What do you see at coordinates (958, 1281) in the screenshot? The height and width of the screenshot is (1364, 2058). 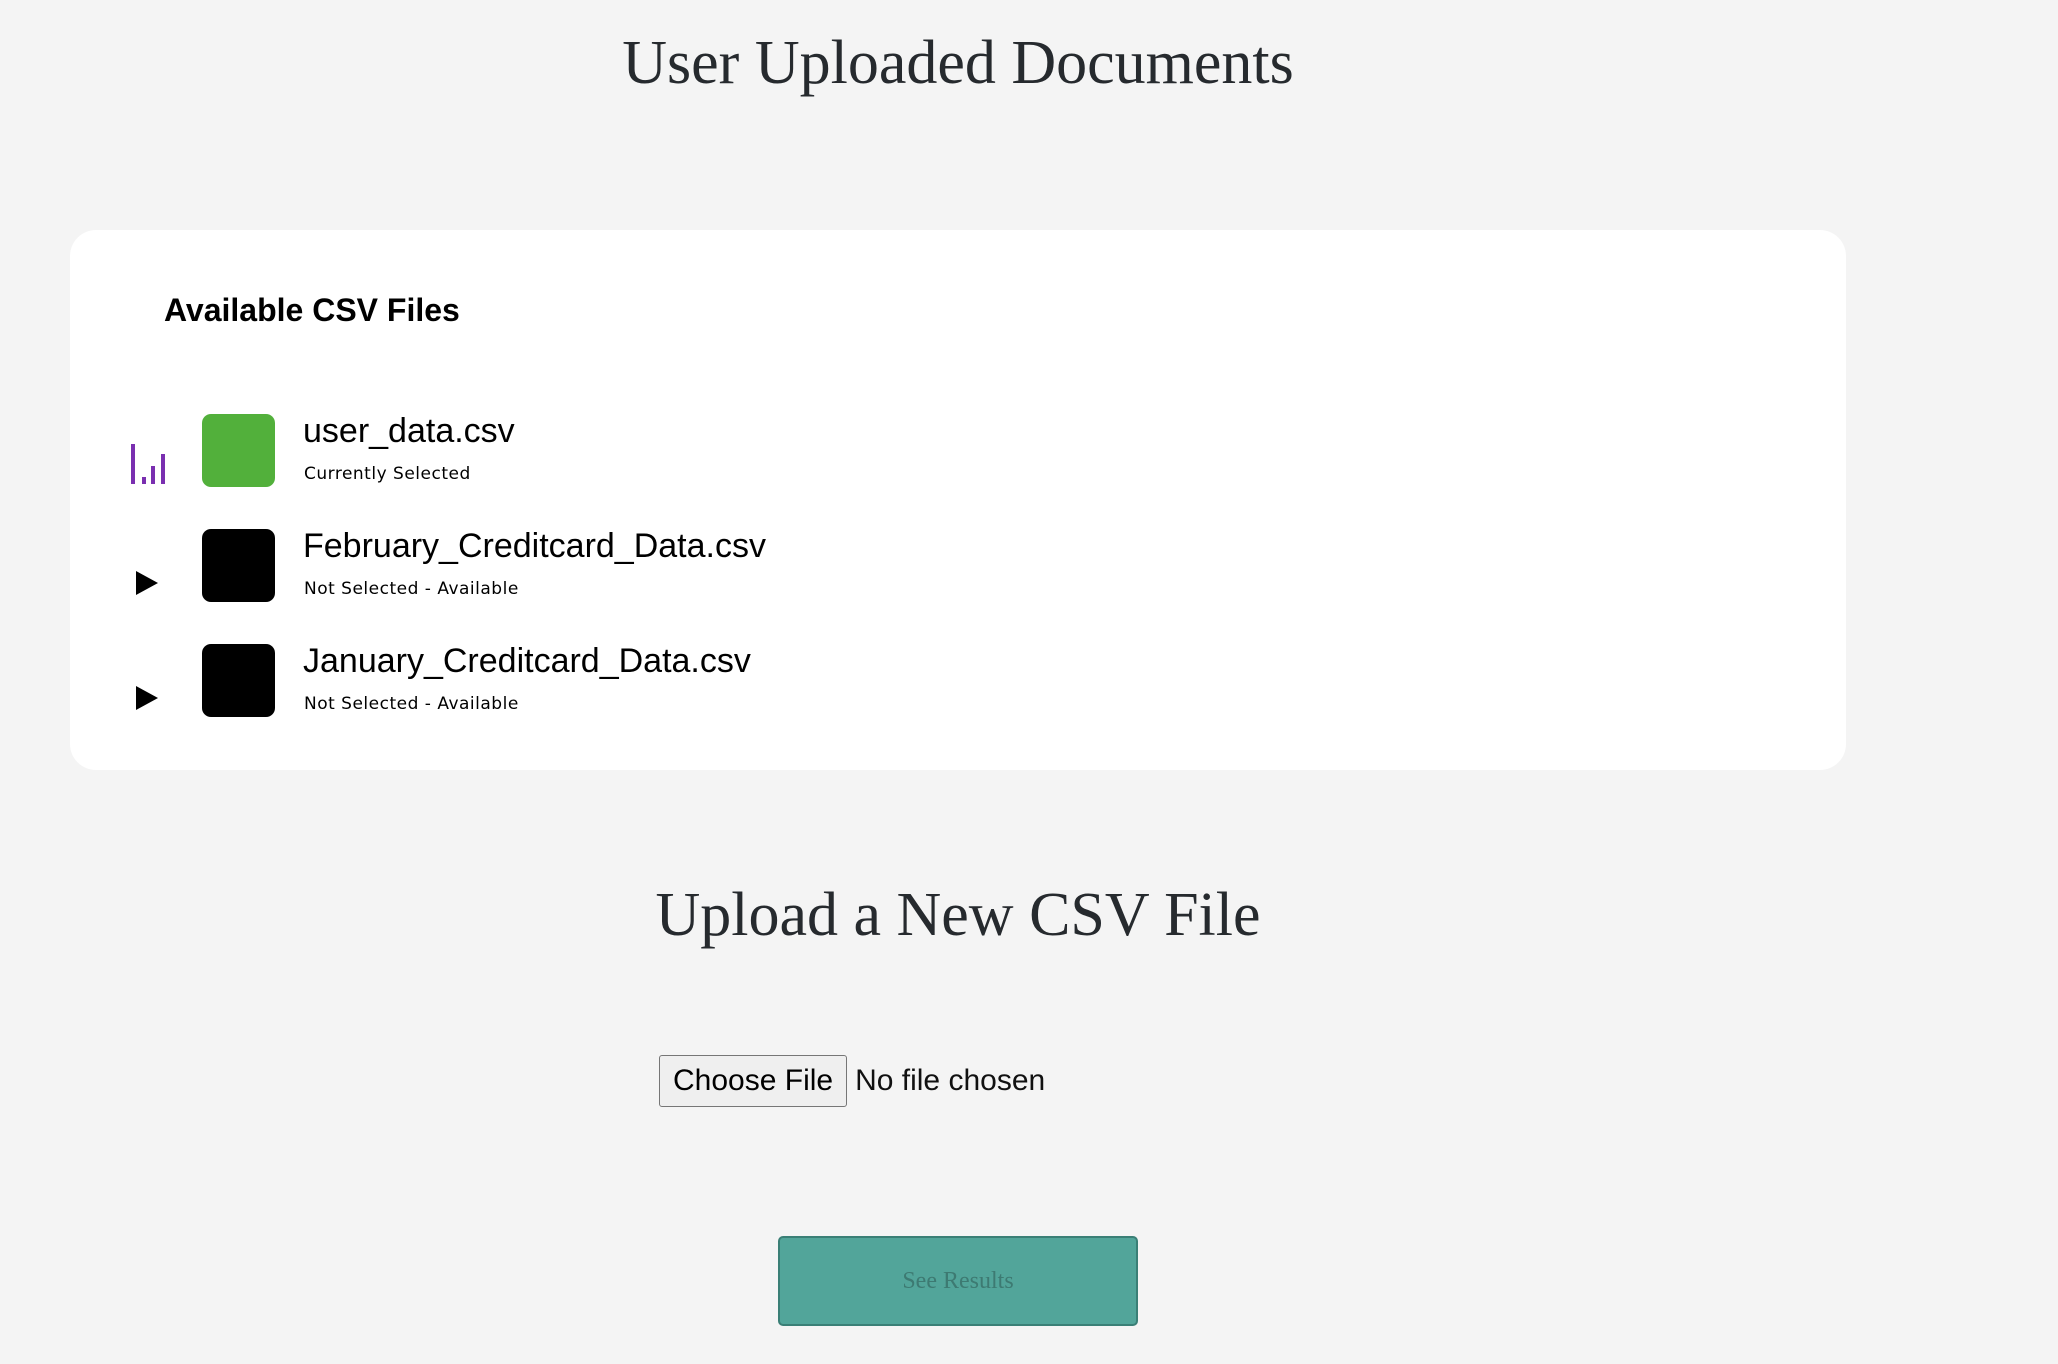 I see `see-results-button: See Results` at bounding box center [958, 1281].